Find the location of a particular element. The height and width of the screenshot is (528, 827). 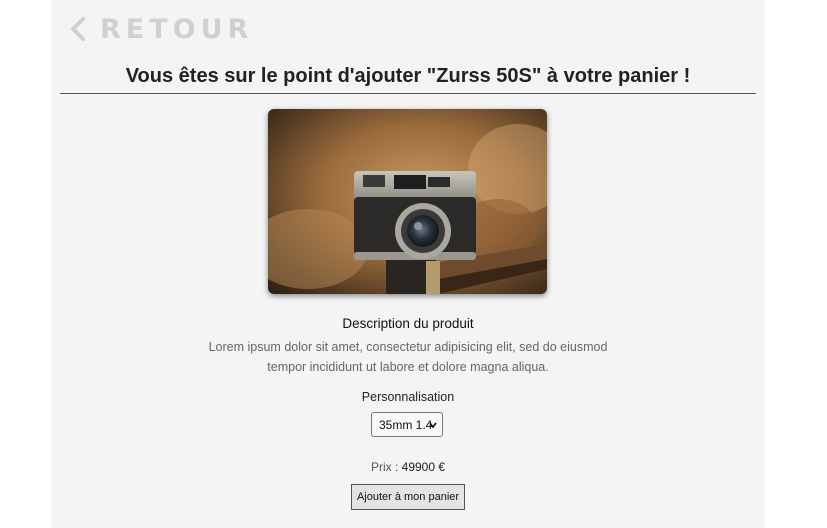

camera-photo is located at coordinates (407, 201).